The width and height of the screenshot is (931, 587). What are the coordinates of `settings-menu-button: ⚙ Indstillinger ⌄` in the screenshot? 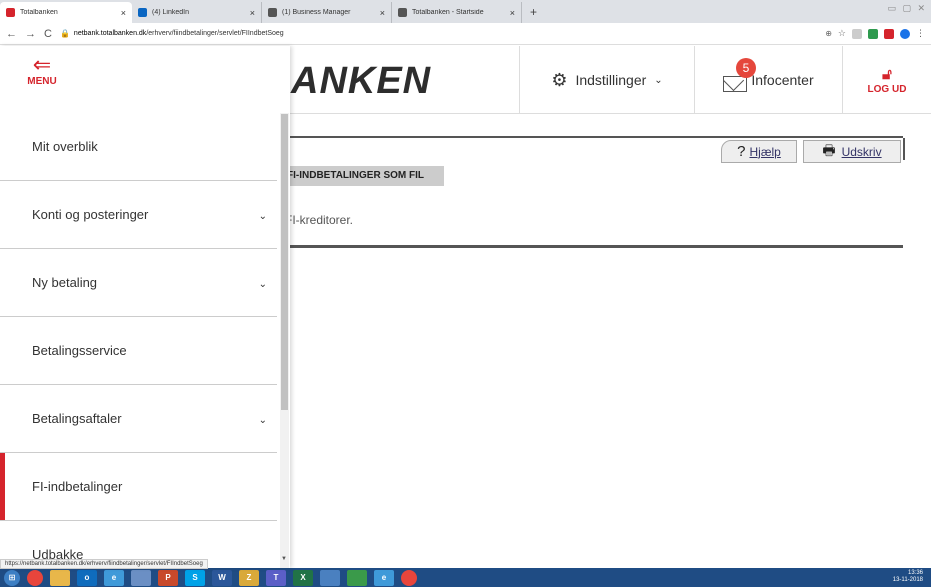 It's located at (606, 80).